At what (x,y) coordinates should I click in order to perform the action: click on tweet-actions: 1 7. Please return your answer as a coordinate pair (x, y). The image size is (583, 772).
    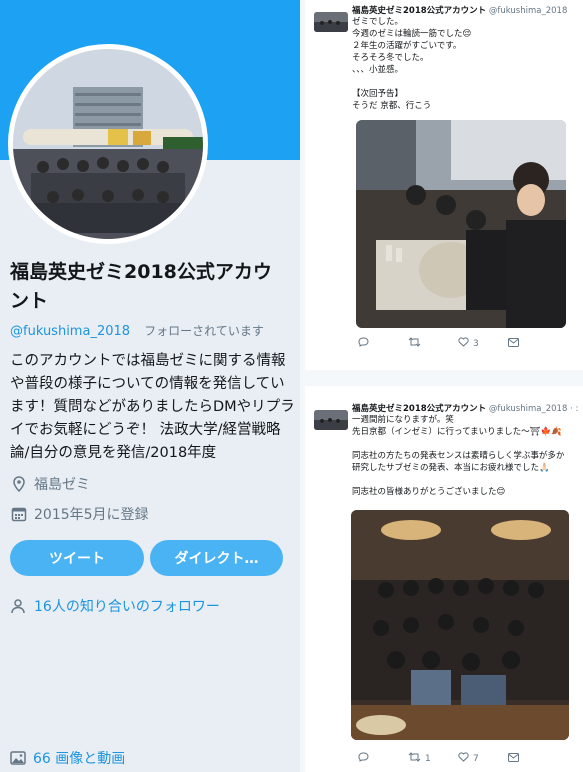
    Looking at the image, I should click on (453, 758).